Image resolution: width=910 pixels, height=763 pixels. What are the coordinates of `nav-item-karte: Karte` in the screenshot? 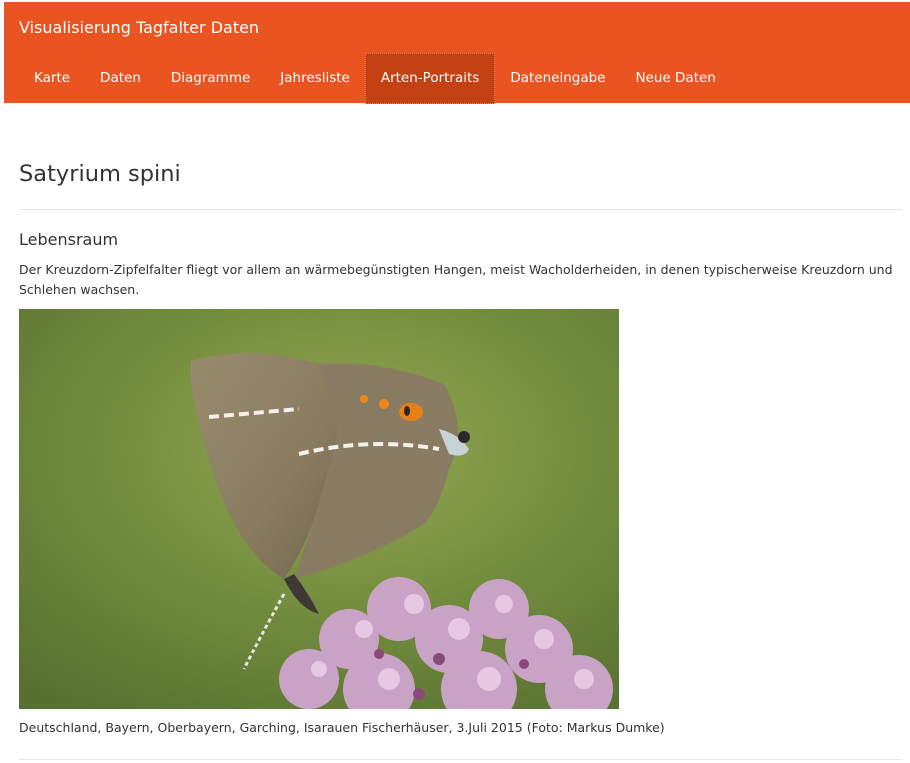 It's located at (52, 78).